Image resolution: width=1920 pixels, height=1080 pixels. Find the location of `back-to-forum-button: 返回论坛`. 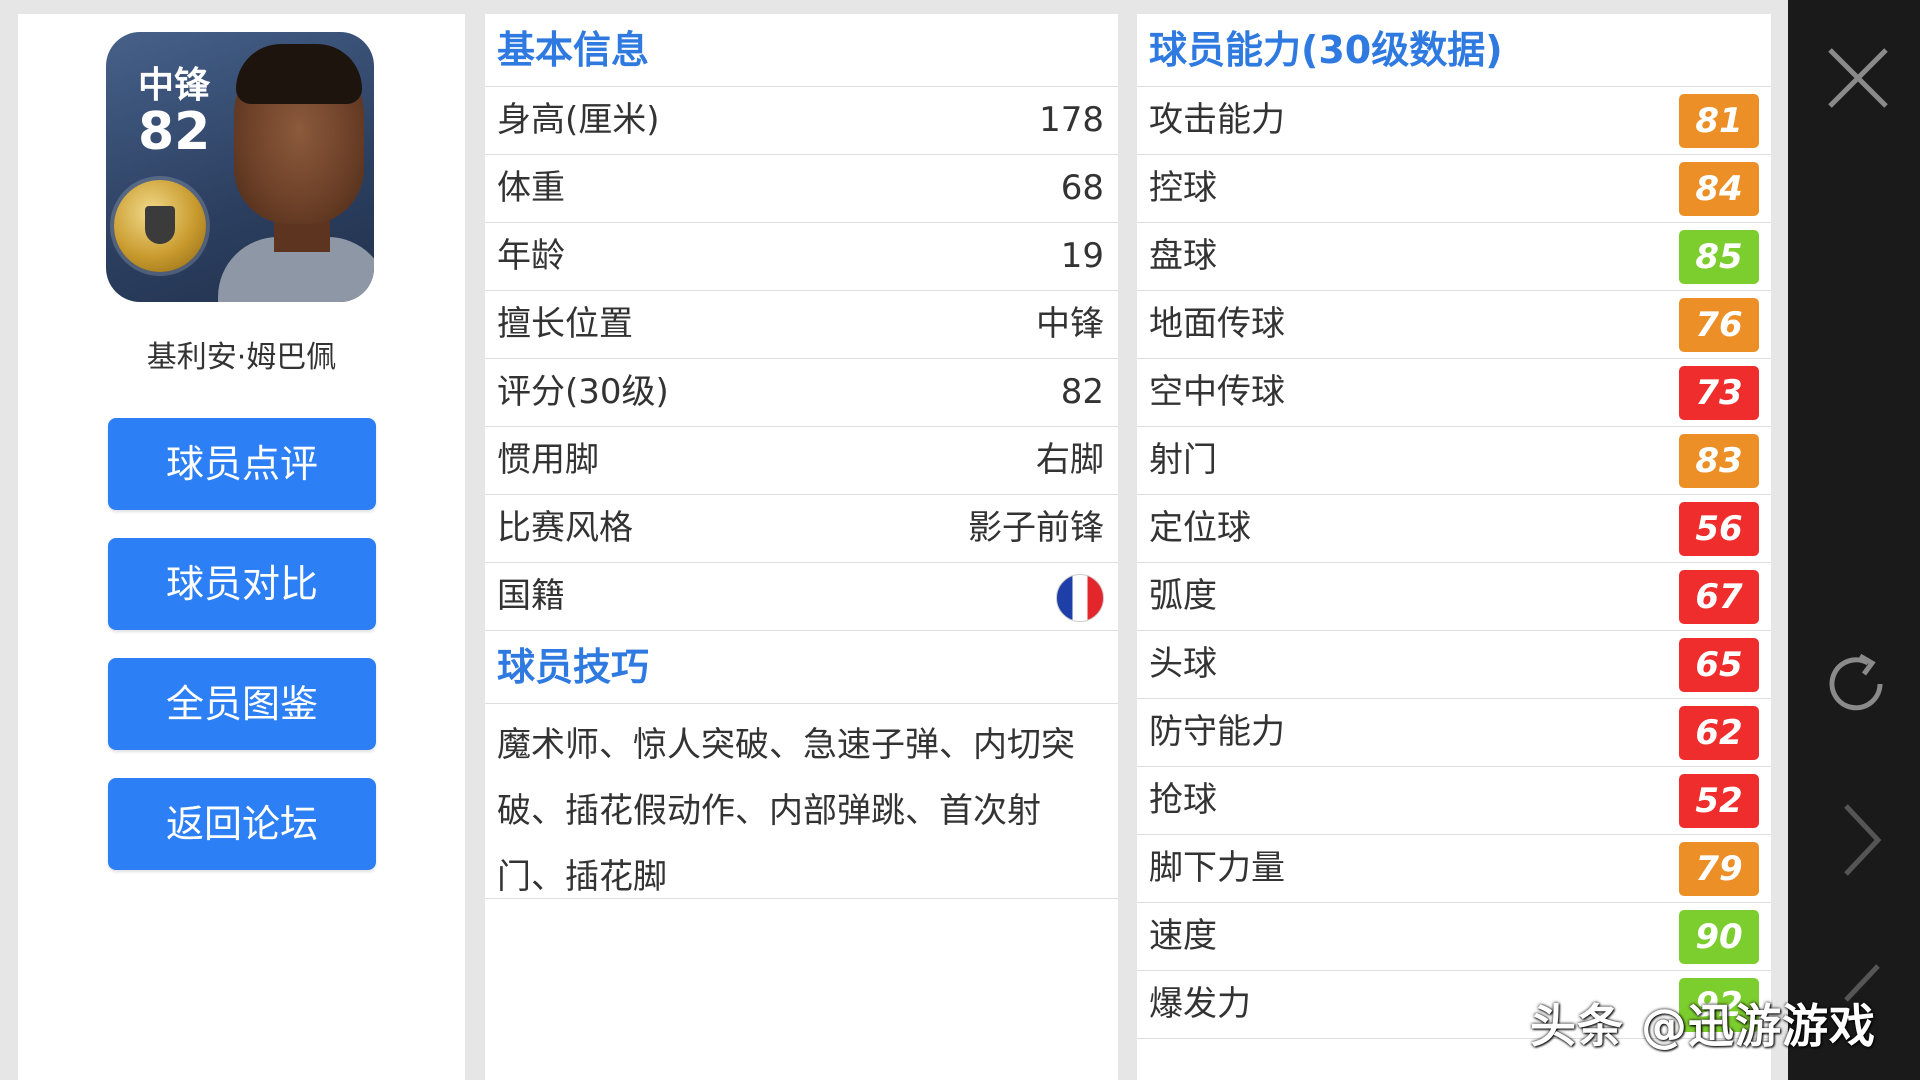

back-to-forum-button: 返回论坛 is located at coordinates (242, 824).